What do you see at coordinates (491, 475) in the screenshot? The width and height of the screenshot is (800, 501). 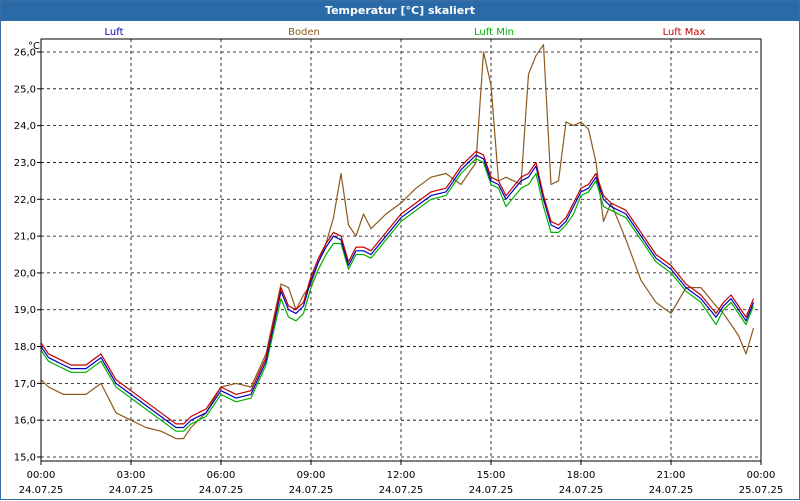 I see `x-tick-time: 15:00` at bounding box center [491, 475].